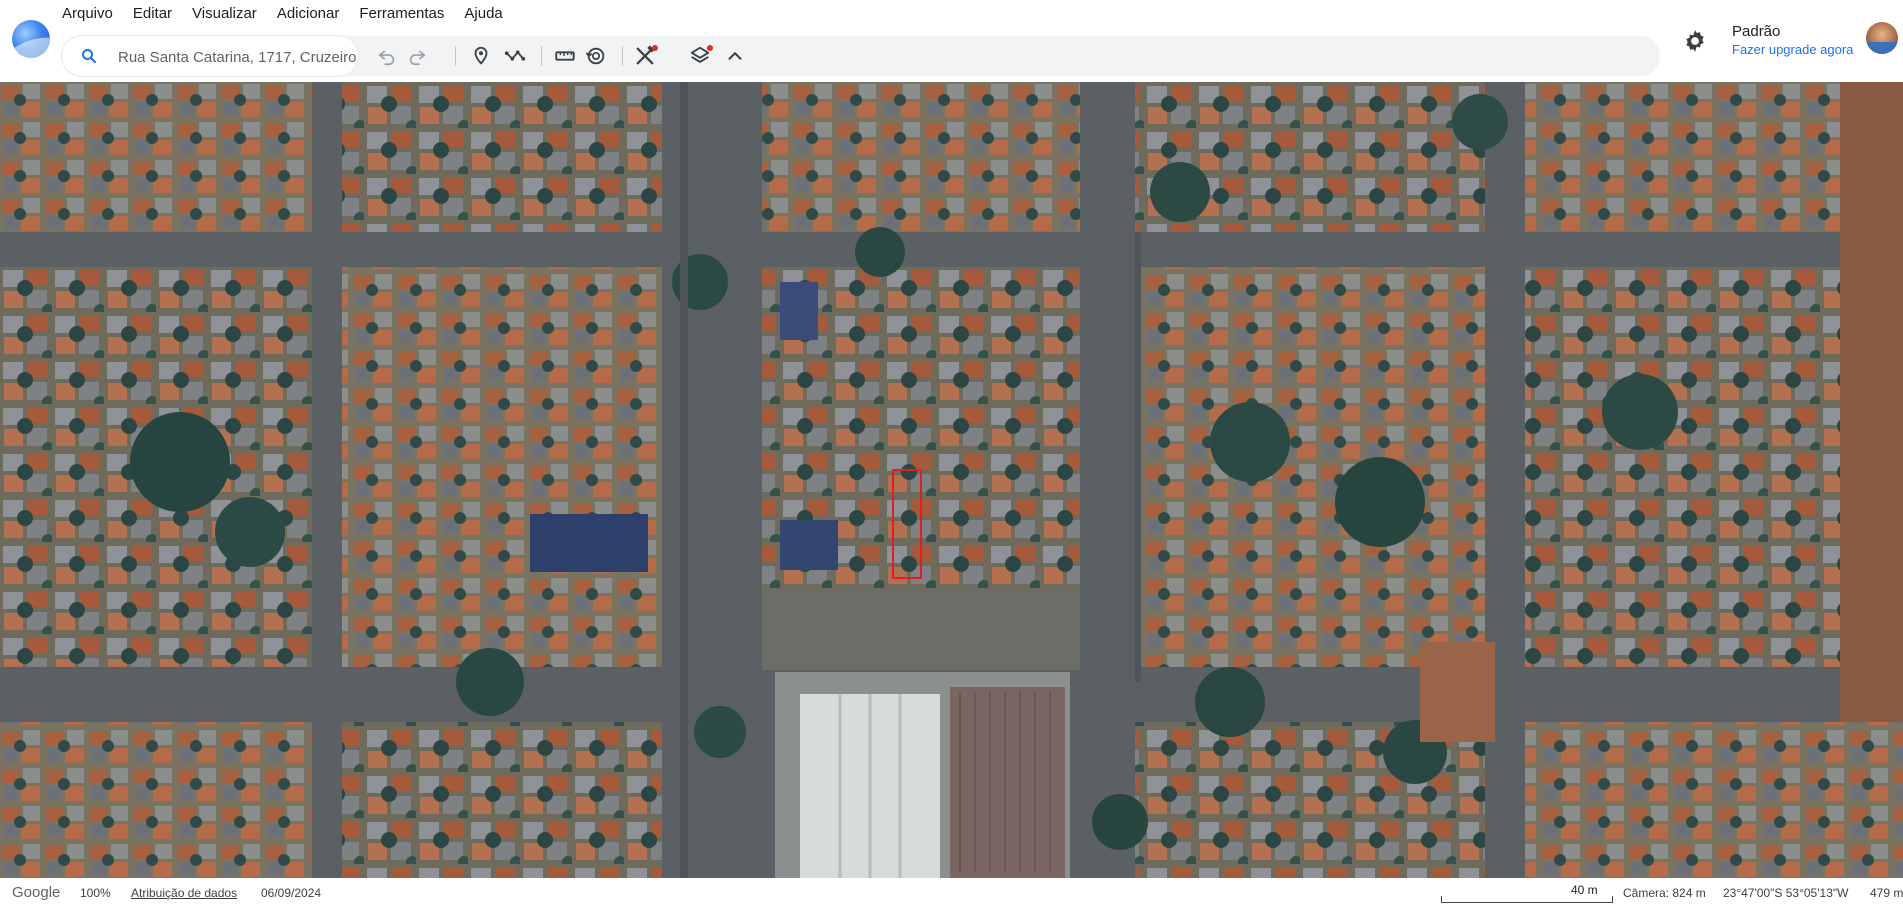  Describe the element at coordinates (1792, 49) in the screenshot. I see `upgrade-link: Fazer upgrade agora` at that location.